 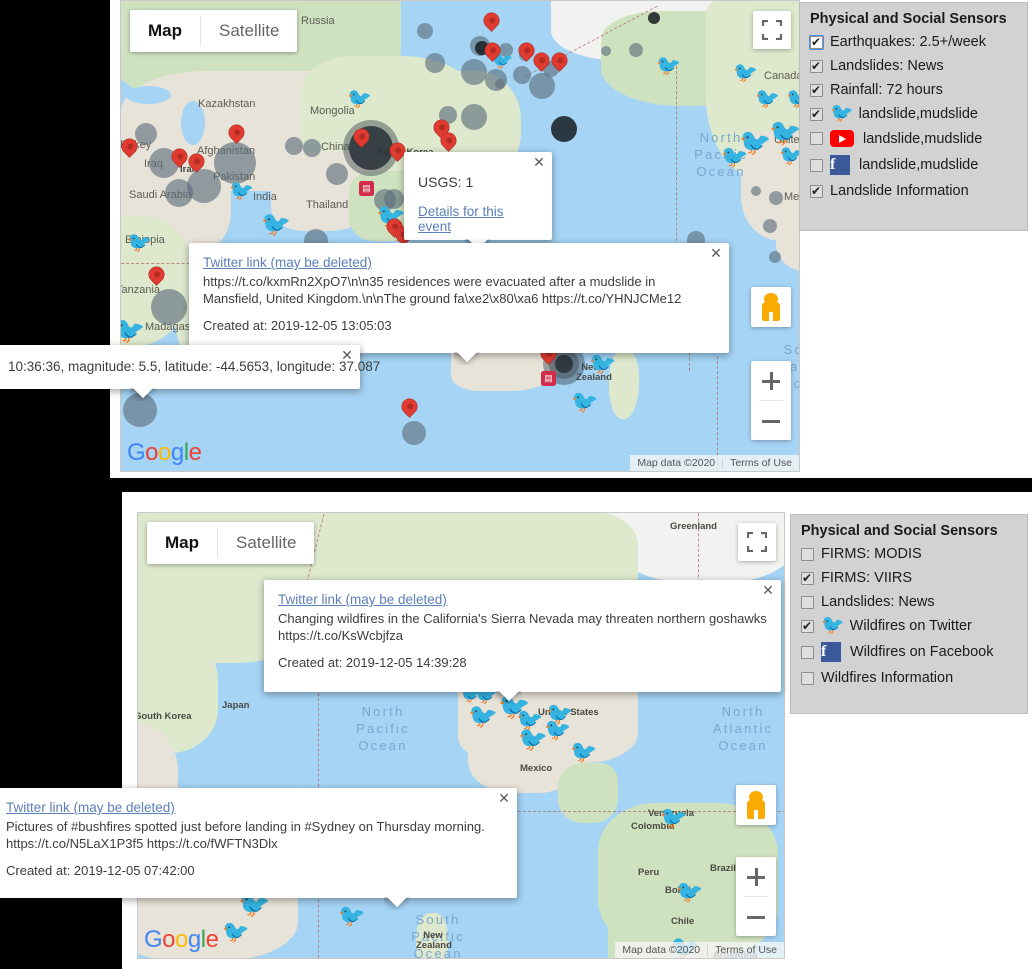 I want to click on legend-label: Earthquakes: 2.5+/week, so click(x=908, y=42).